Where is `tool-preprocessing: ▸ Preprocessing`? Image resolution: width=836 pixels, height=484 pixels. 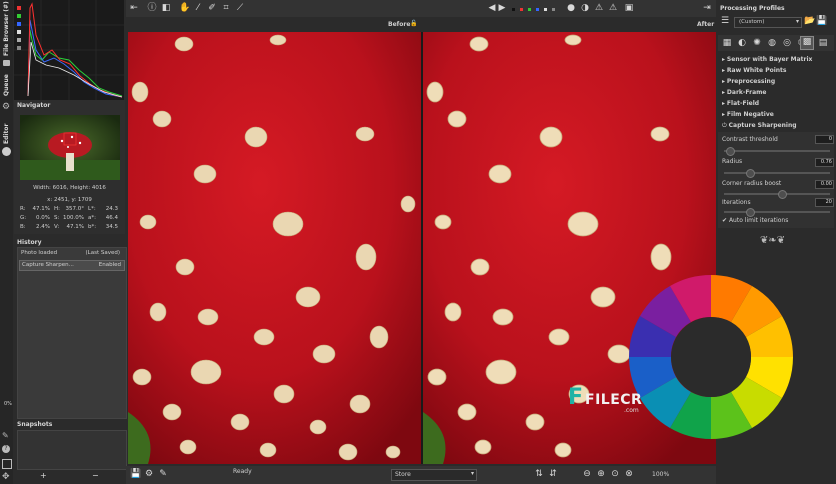 tool-preprocessing: ▸ Preprocessing is located at coordinates (748, 81).